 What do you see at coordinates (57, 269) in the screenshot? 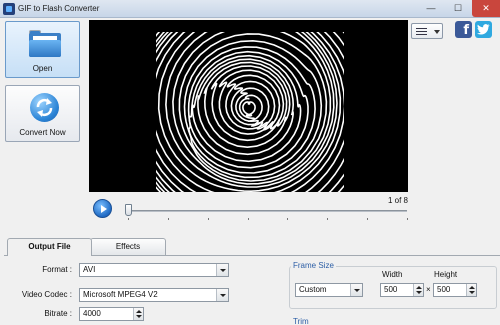
I see `format-label: Format :` at bounding box center [57, 269].